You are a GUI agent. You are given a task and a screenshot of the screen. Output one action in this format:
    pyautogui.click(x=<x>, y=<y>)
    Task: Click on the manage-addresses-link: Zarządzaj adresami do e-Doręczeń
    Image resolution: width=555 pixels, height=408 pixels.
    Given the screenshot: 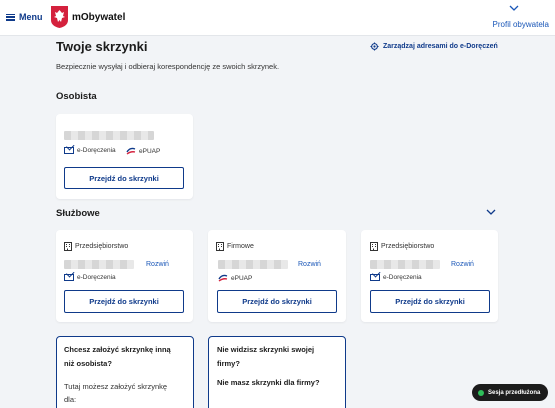 What is the action you would take?
    pyautogui.click(x=434, y=46)
    